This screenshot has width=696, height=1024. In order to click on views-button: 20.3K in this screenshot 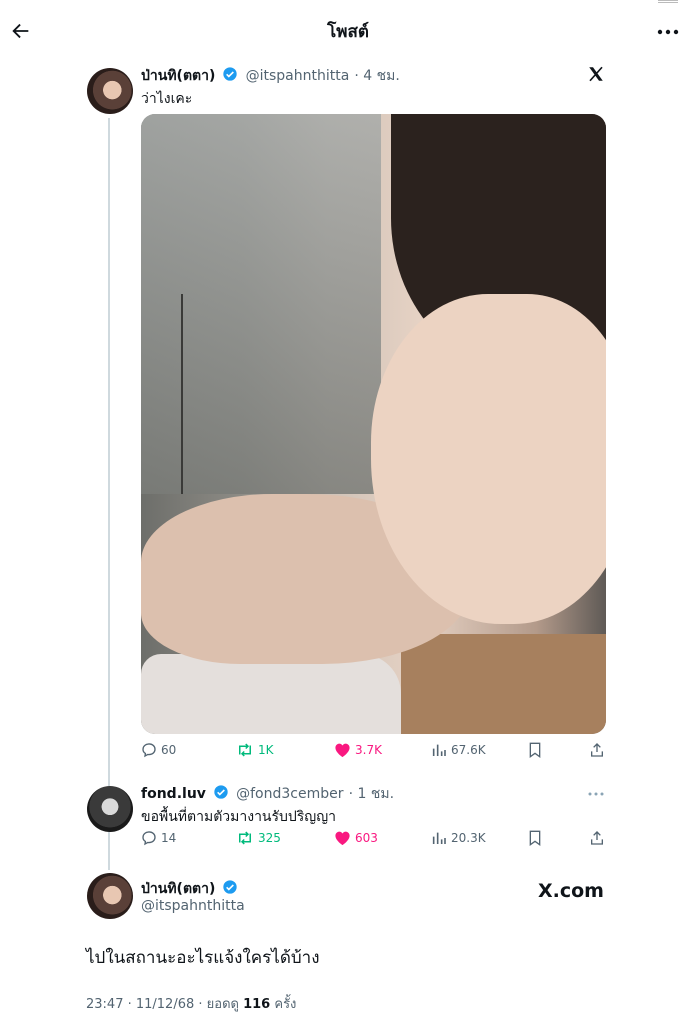, I will do `click(458, 838)`.